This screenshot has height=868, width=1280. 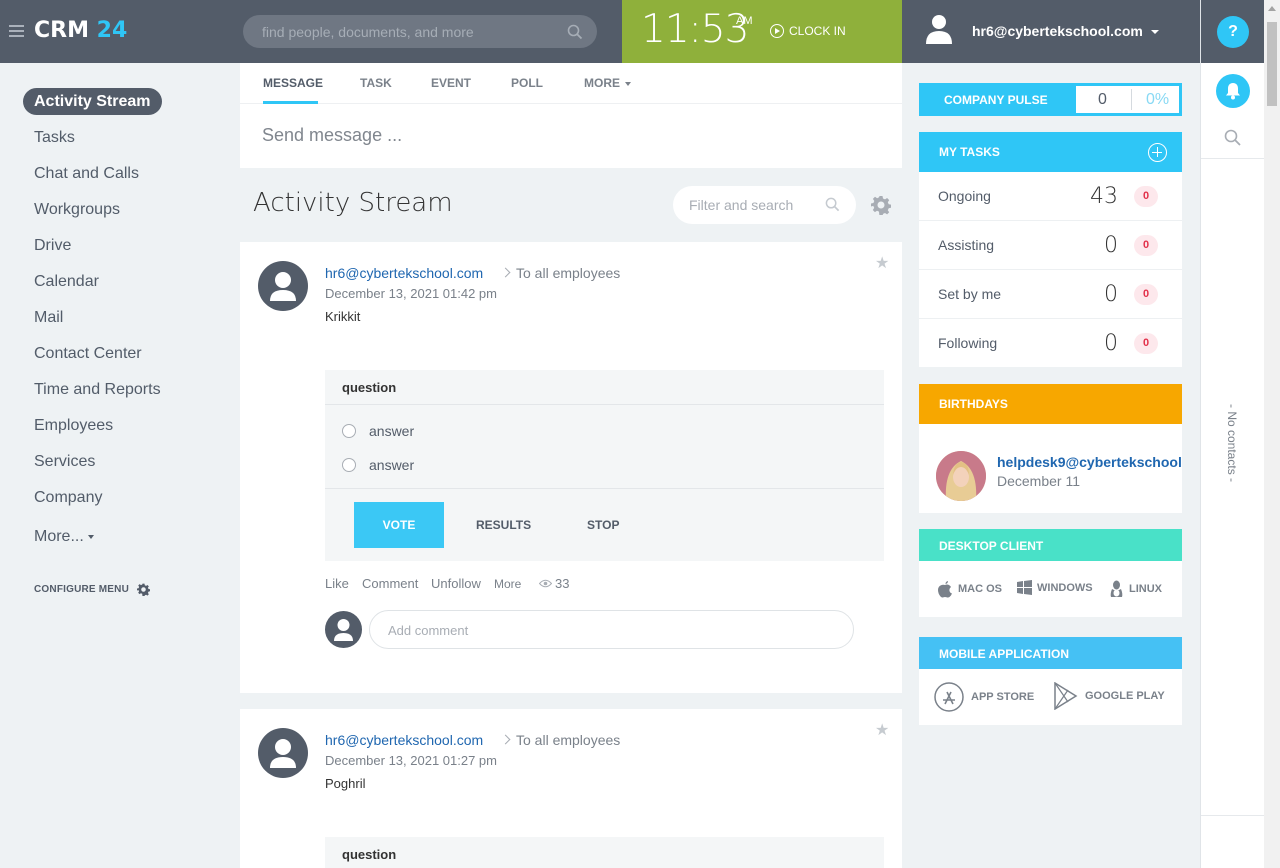 I want to click on birthdays-header: BIRTHDAYS, so click(x=1050, y=404).